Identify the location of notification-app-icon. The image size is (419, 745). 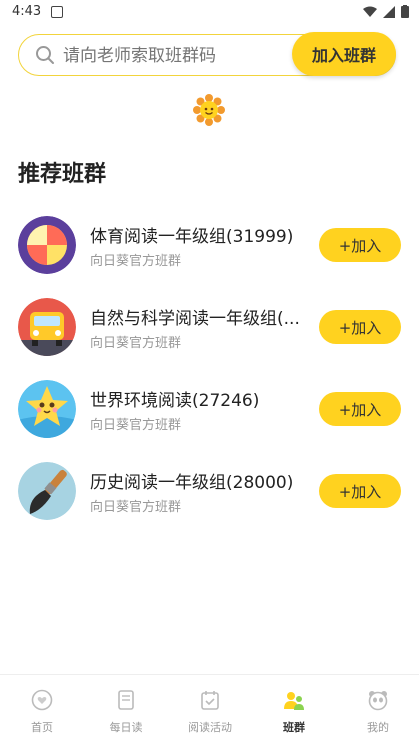
(57, 12).